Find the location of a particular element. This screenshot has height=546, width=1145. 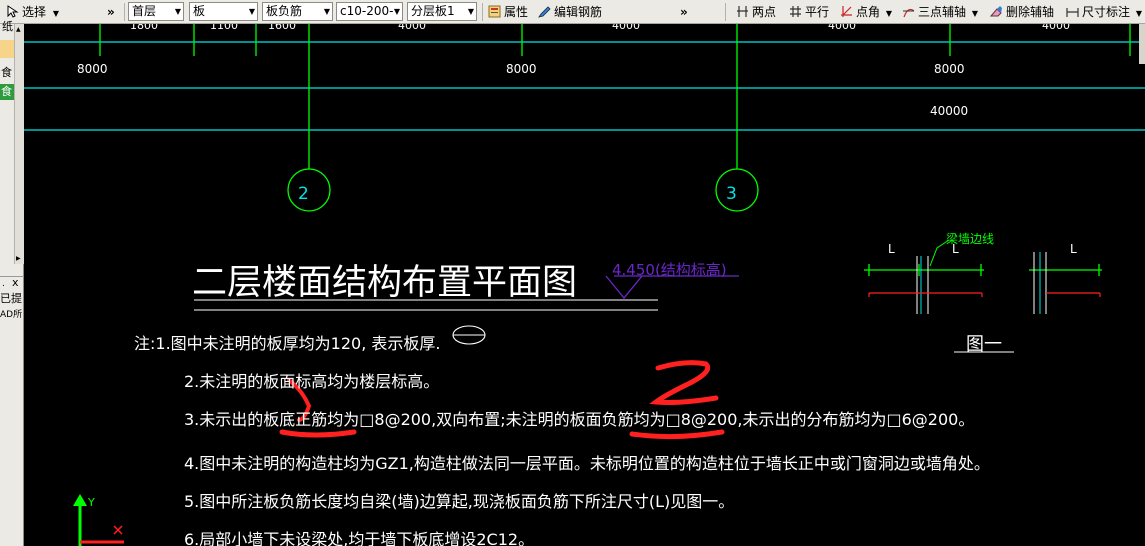

ucs-coordinate-icon is located at coordinates (98, 520).